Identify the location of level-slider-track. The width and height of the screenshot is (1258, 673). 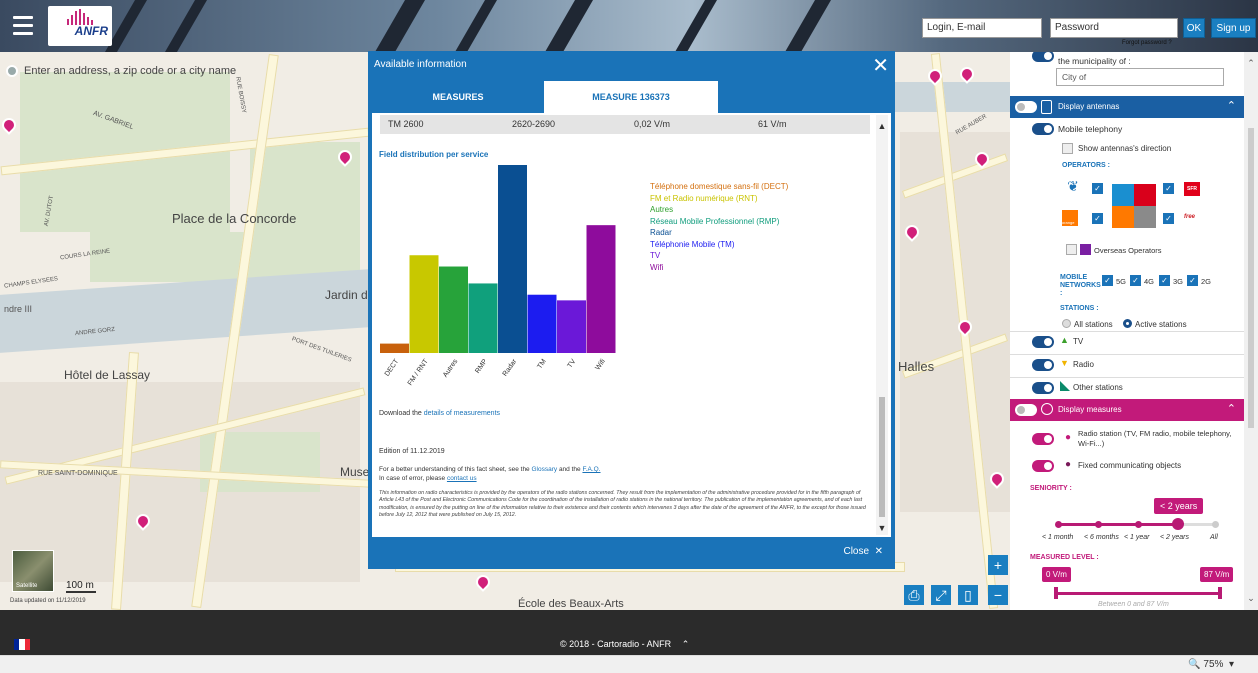
(1138, 593).